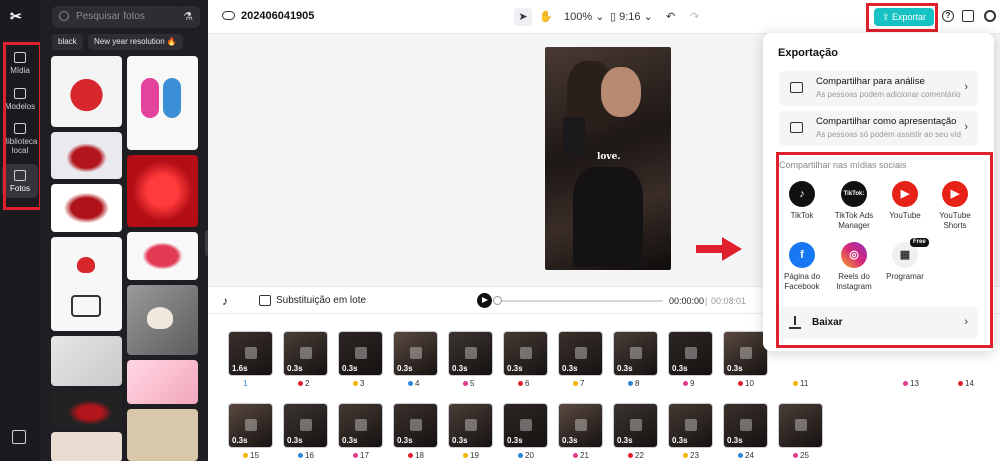  What do you see at coordinates (277, 16) in the screenshot?
I see `project-title: 202406041905` at bounding box center [277, 16].